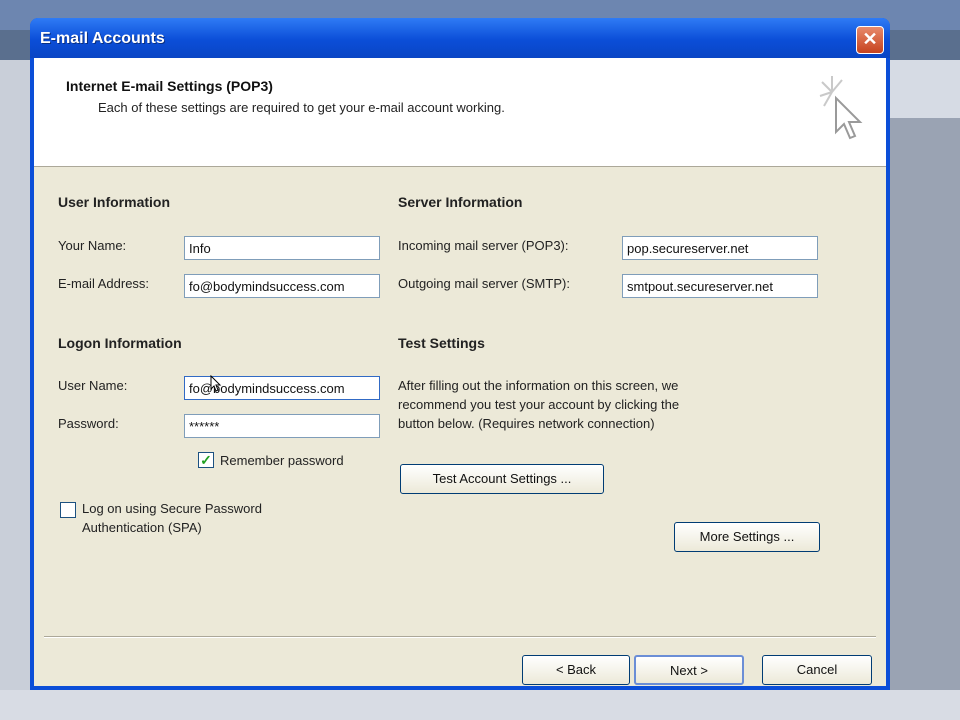 Image resolution: width=960 pixels, height=720 pixels. What do you see at coordinates (93, 385) in the screenshot?
I see `user-name-label: User Name:` at bounding box center [93, 385].